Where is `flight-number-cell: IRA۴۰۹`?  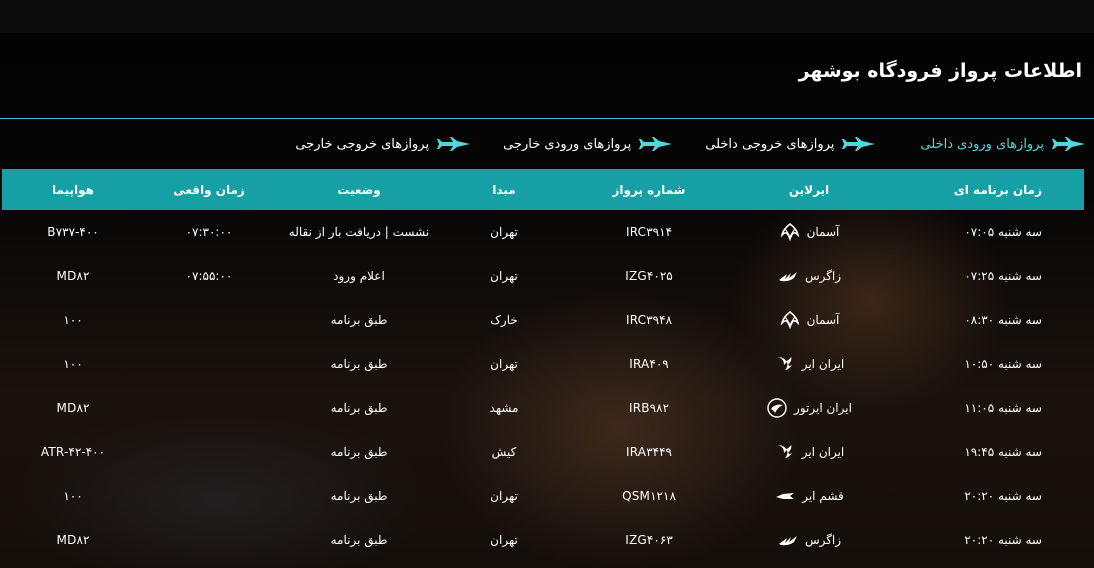
flight-number-cell: IRA۴۰۹ is located at coordinates (649, 364).